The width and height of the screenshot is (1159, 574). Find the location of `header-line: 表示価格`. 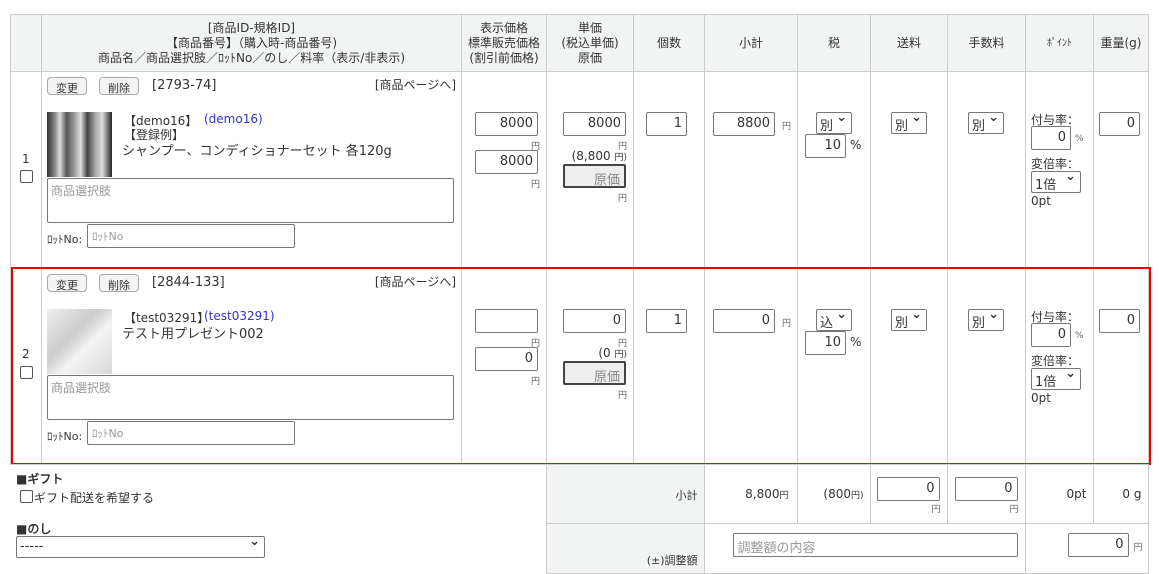

header-line: 表示価格 is located at coordinates (503, 27).